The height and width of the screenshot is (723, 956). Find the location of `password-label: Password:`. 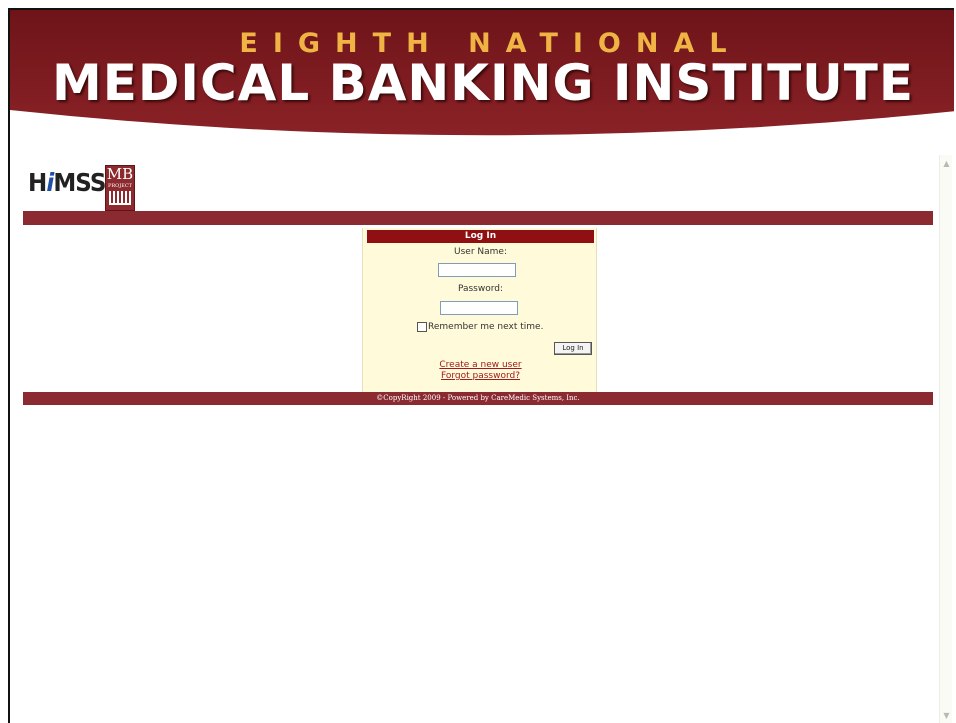

password-label: Password: is located at coordinates (480, 289).